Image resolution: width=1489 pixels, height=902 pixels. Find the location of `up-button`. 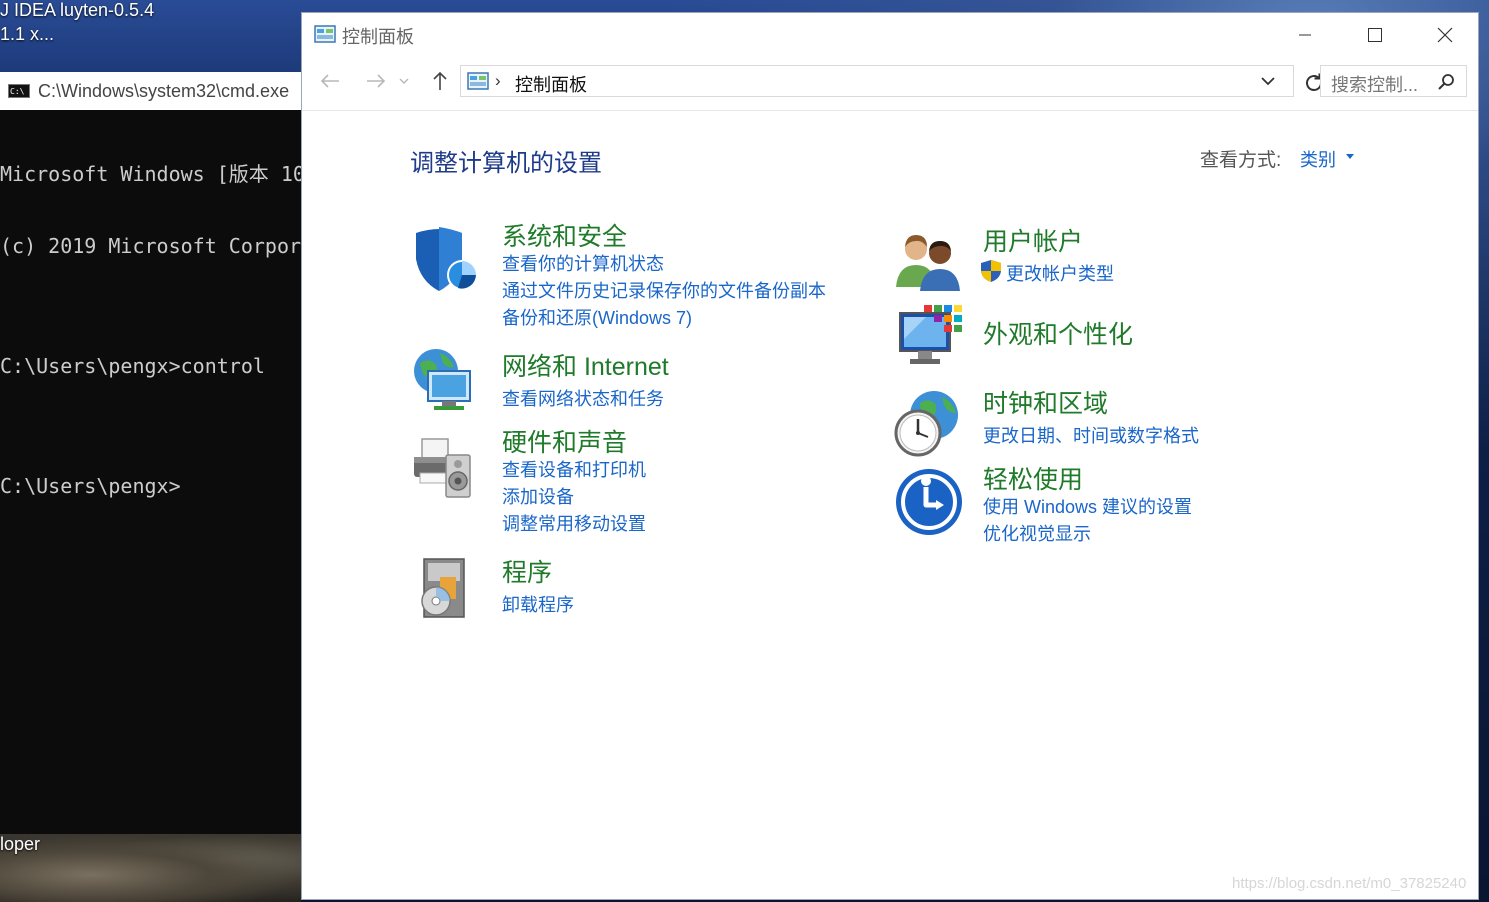

up-button is located at coordinates (440, 81).